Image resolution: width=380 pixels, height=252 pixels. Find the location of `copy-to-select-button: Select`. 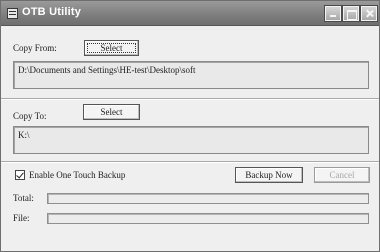

copy-to-select-button: Select is located at coordinates (111, 112).